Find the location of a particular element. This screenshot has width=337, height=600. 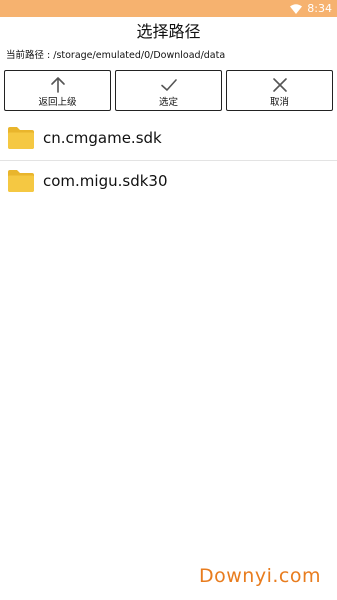

current-path: 当前路径 : /storage/emulated/0/Download/data is located at coordinates (116, 55).